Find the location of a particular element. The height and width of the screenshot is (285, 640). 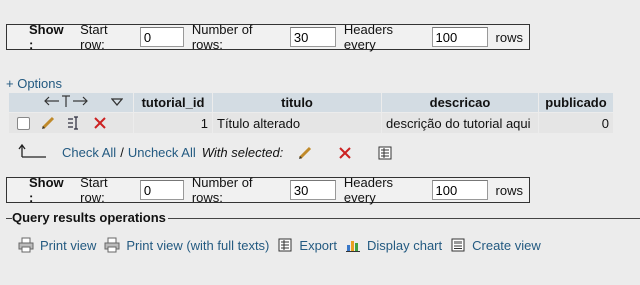

print-view-link: Print view is located at coordinates (57, 245).